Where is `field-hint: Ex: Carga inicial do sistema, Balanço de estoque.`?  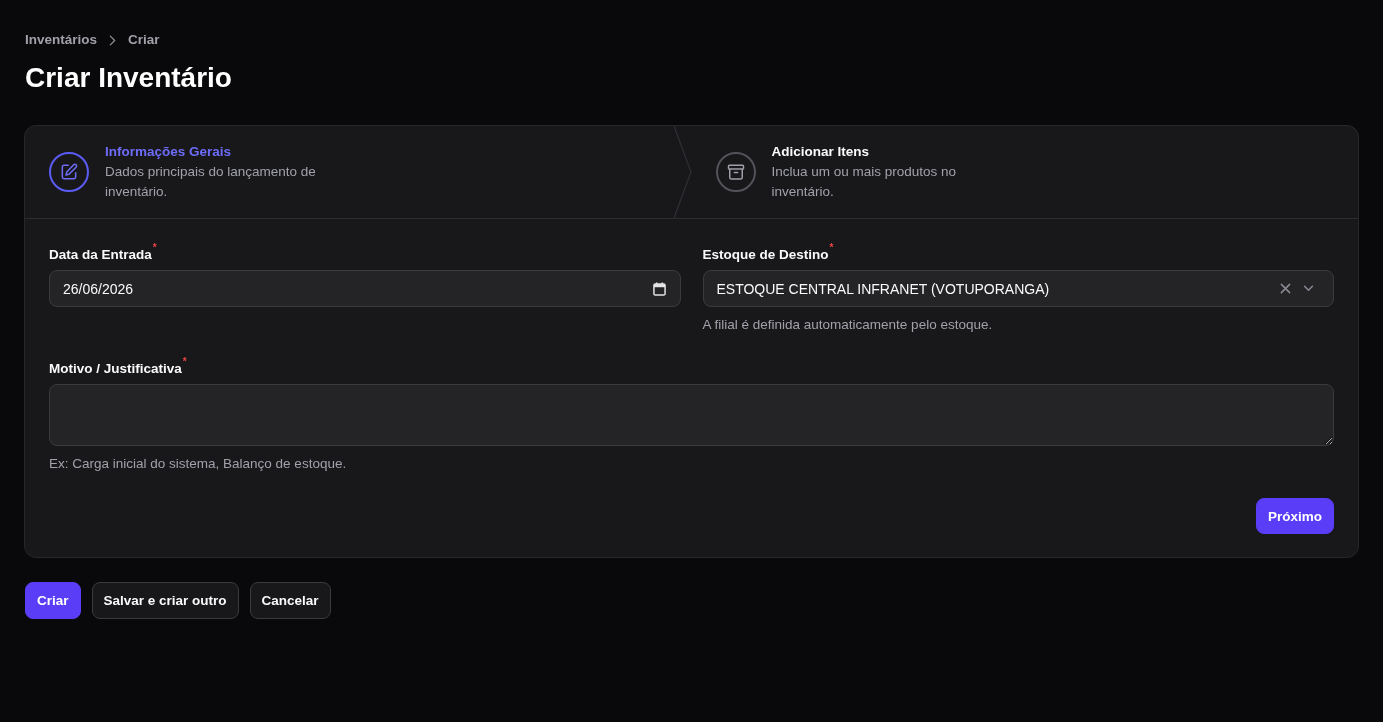 field-hint: Ex: Carga inicial do sistema, Balanço de estoque. is located at coordinates (198, 464).